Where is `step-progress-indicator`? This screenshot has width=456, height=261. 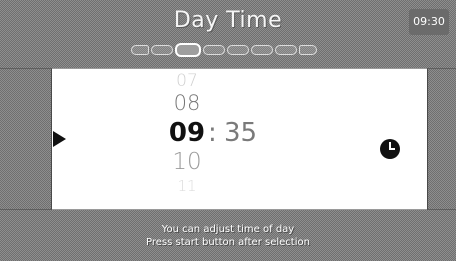 step-progress-indicator is located at coordinates (224, 50).